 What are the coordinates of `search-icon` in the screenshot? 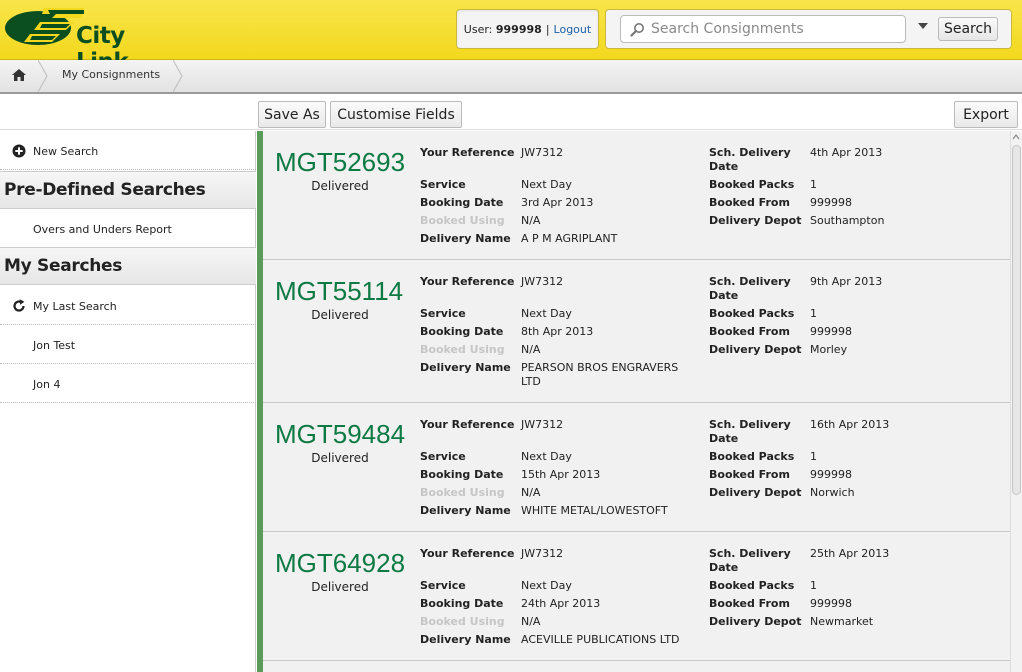 It's located at (637, 30).